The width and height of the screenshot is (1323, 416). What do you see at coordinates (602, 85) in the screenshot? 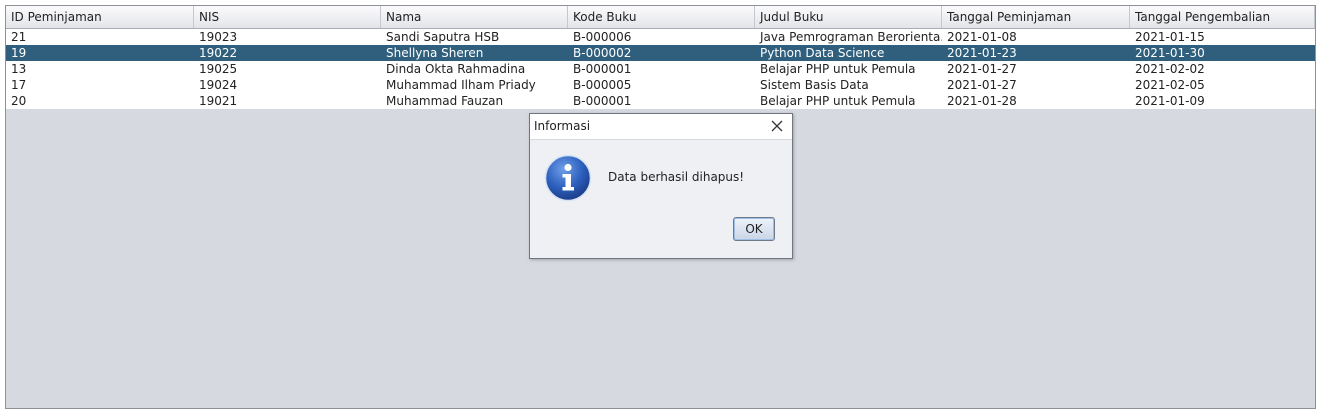
I see `table-cell: B-000005` at bounding box center [602, 85].